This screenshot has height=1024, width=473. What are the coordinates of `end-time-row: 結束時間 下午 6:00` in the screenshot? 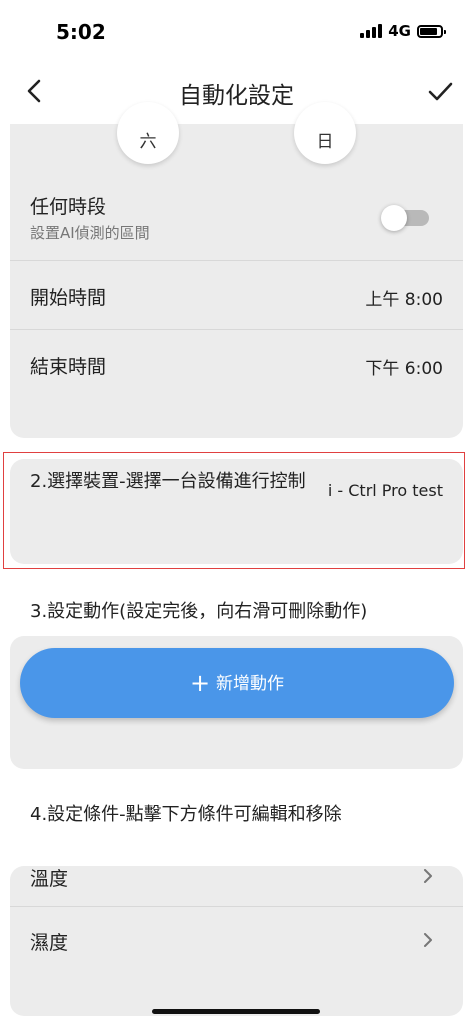 It's located at (236, 364).